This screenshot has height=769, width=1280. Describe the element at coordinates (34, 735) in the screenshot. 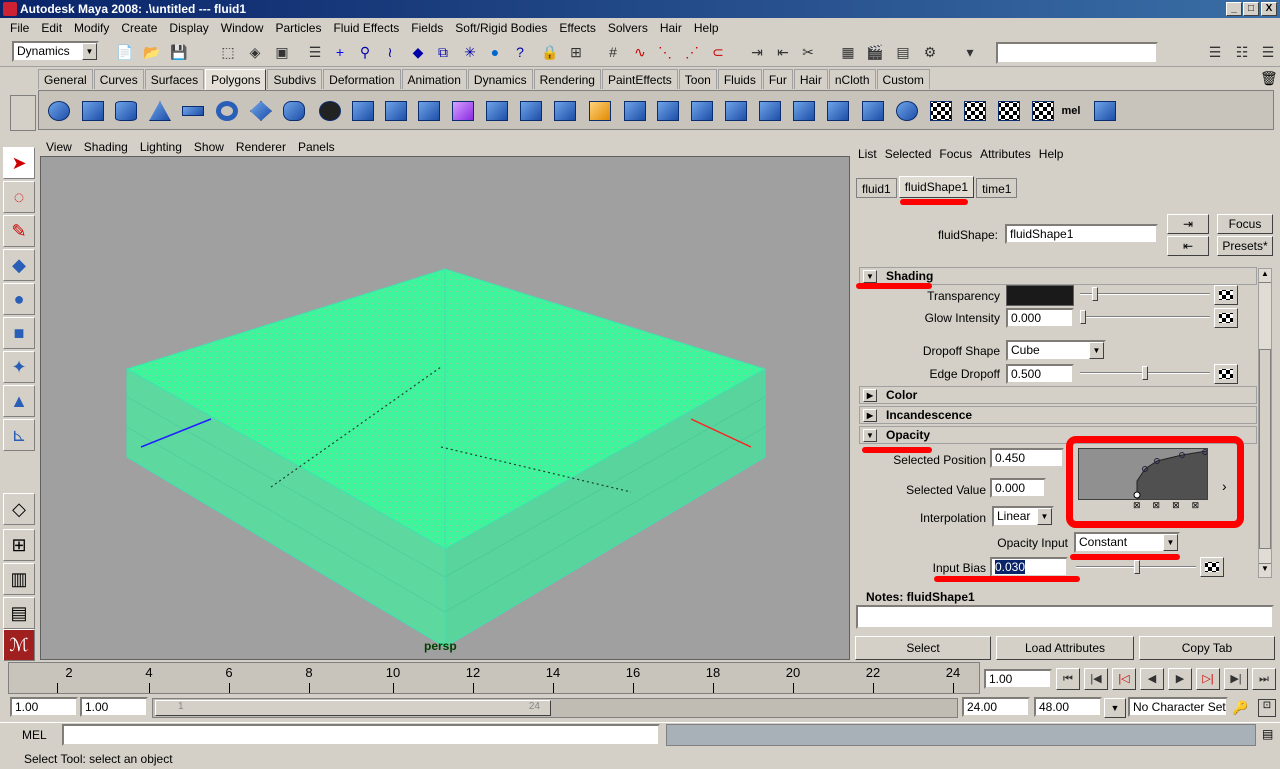

I see `command-language-label: MEL` at that location.